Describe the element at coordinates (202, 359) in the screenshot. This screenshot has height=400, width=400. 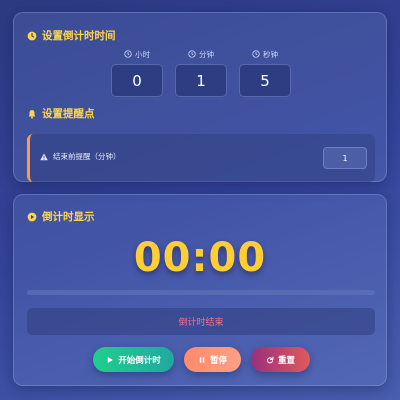
I see `pause-icon` at that location.